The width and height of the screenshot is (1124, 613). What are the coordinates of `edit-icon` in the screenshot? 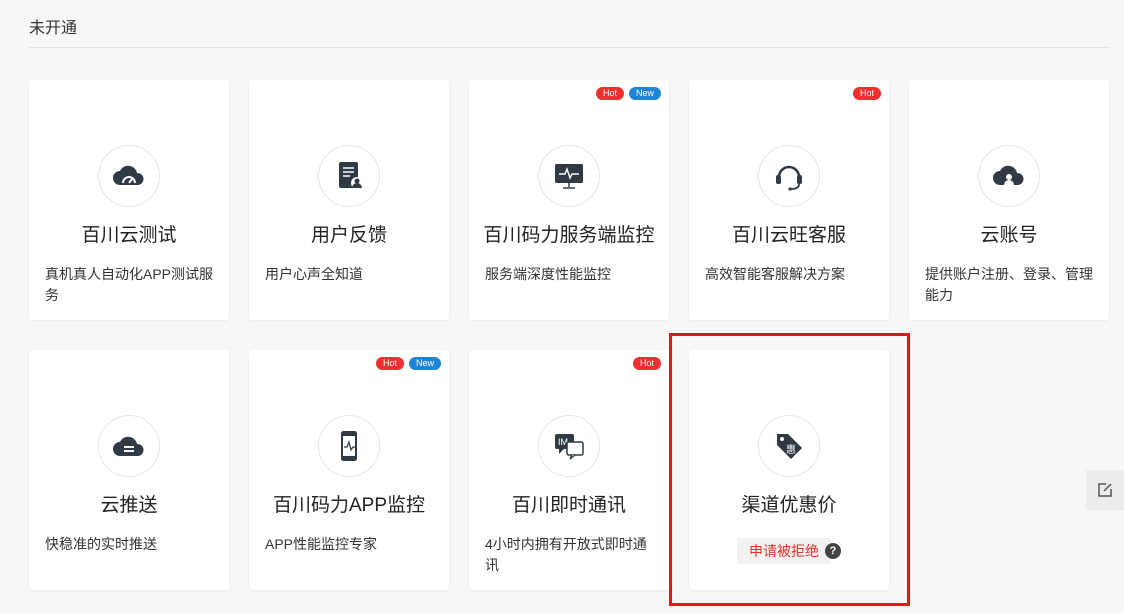 It's located at (1105, 490).